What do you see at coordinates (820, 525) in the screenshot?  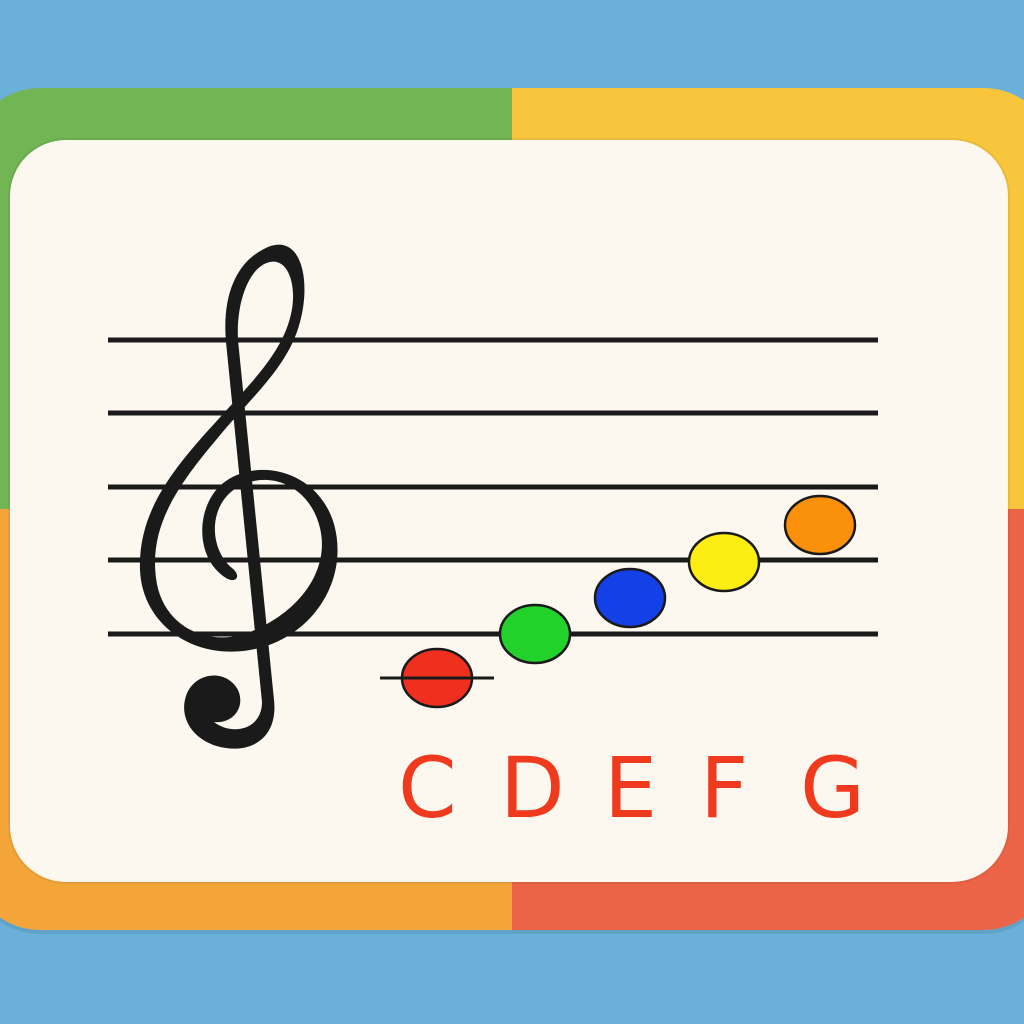 I see `note-head-g` at bounding box center [820, 525].